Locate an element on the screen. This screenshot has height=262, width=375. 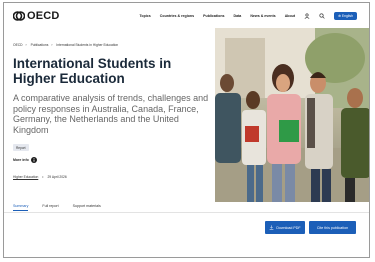
more-info-toggle: More info is located at coordinates (25, 160).